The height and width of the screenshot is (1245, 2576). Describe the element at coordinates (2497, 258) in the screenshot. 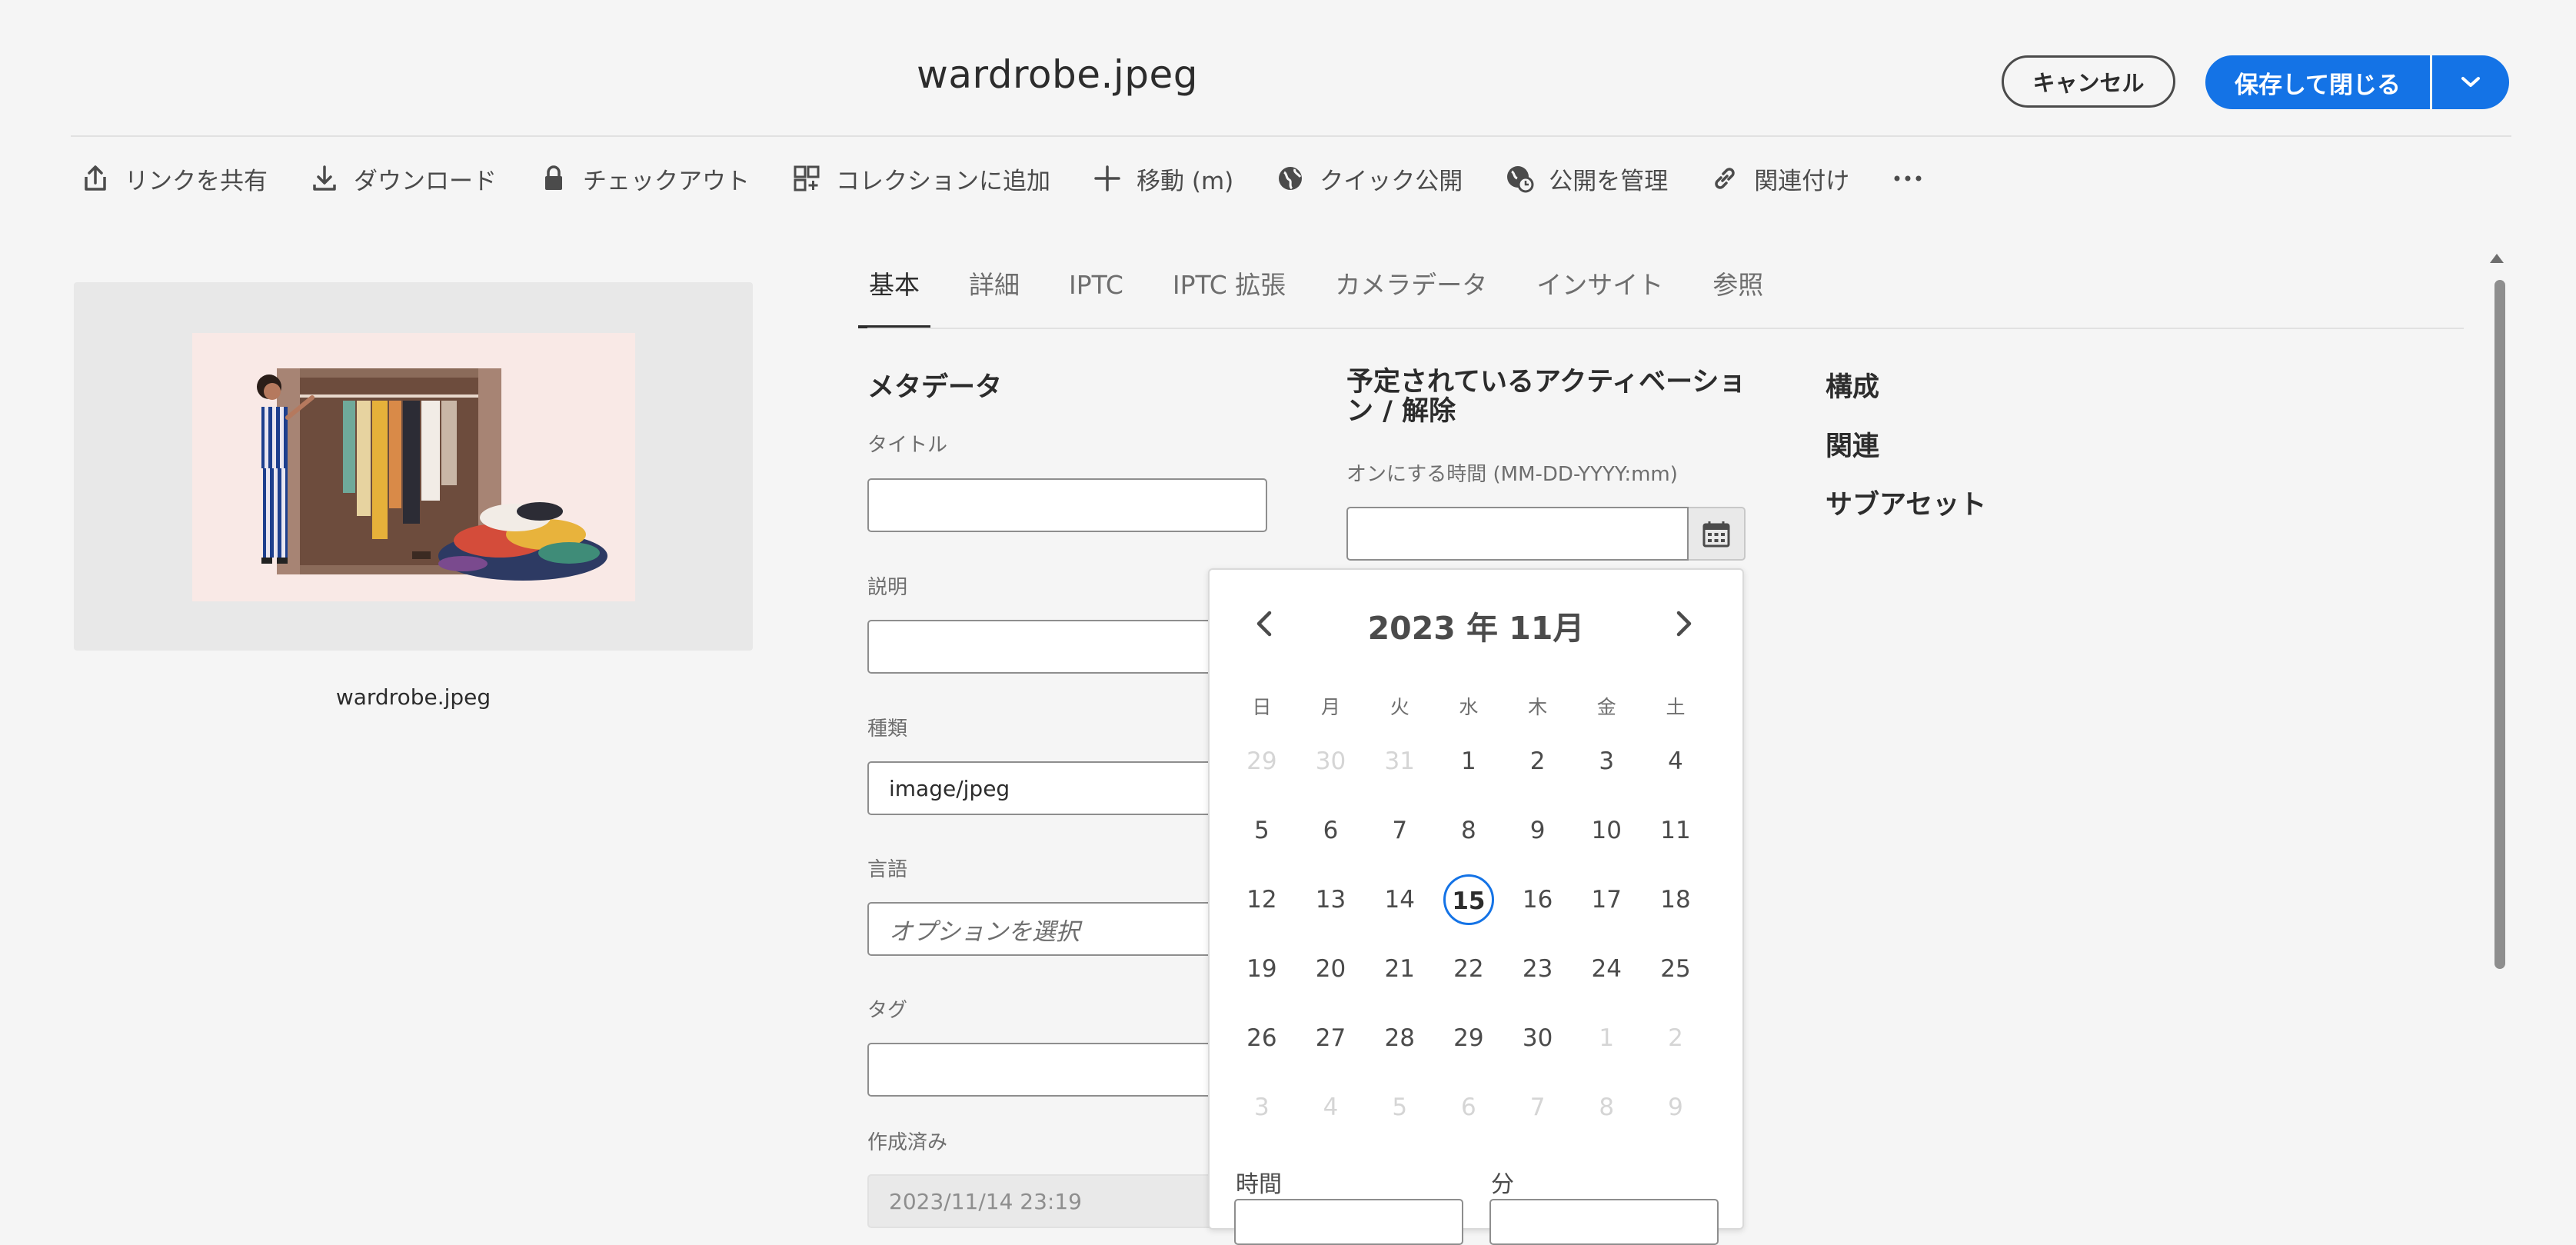

I see `scroll-up-arrow` at that location.